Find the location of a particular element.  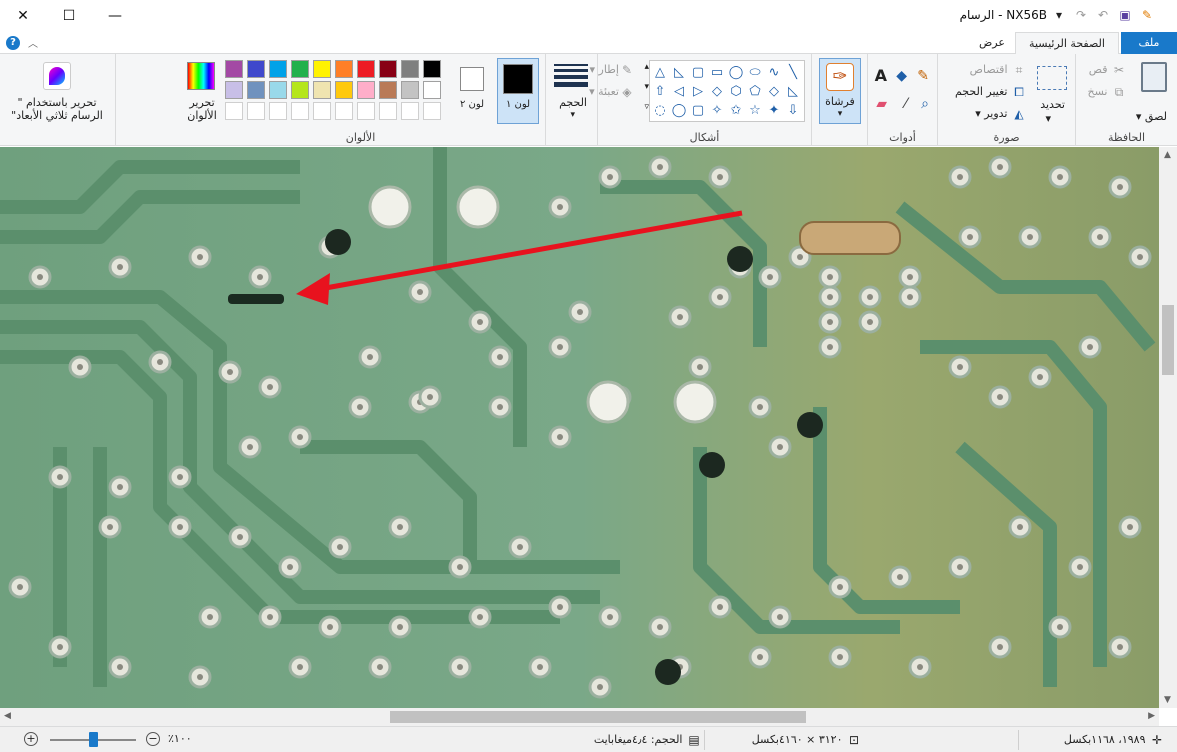

shape-option: ⬡ is located at coordinates (736, 91).